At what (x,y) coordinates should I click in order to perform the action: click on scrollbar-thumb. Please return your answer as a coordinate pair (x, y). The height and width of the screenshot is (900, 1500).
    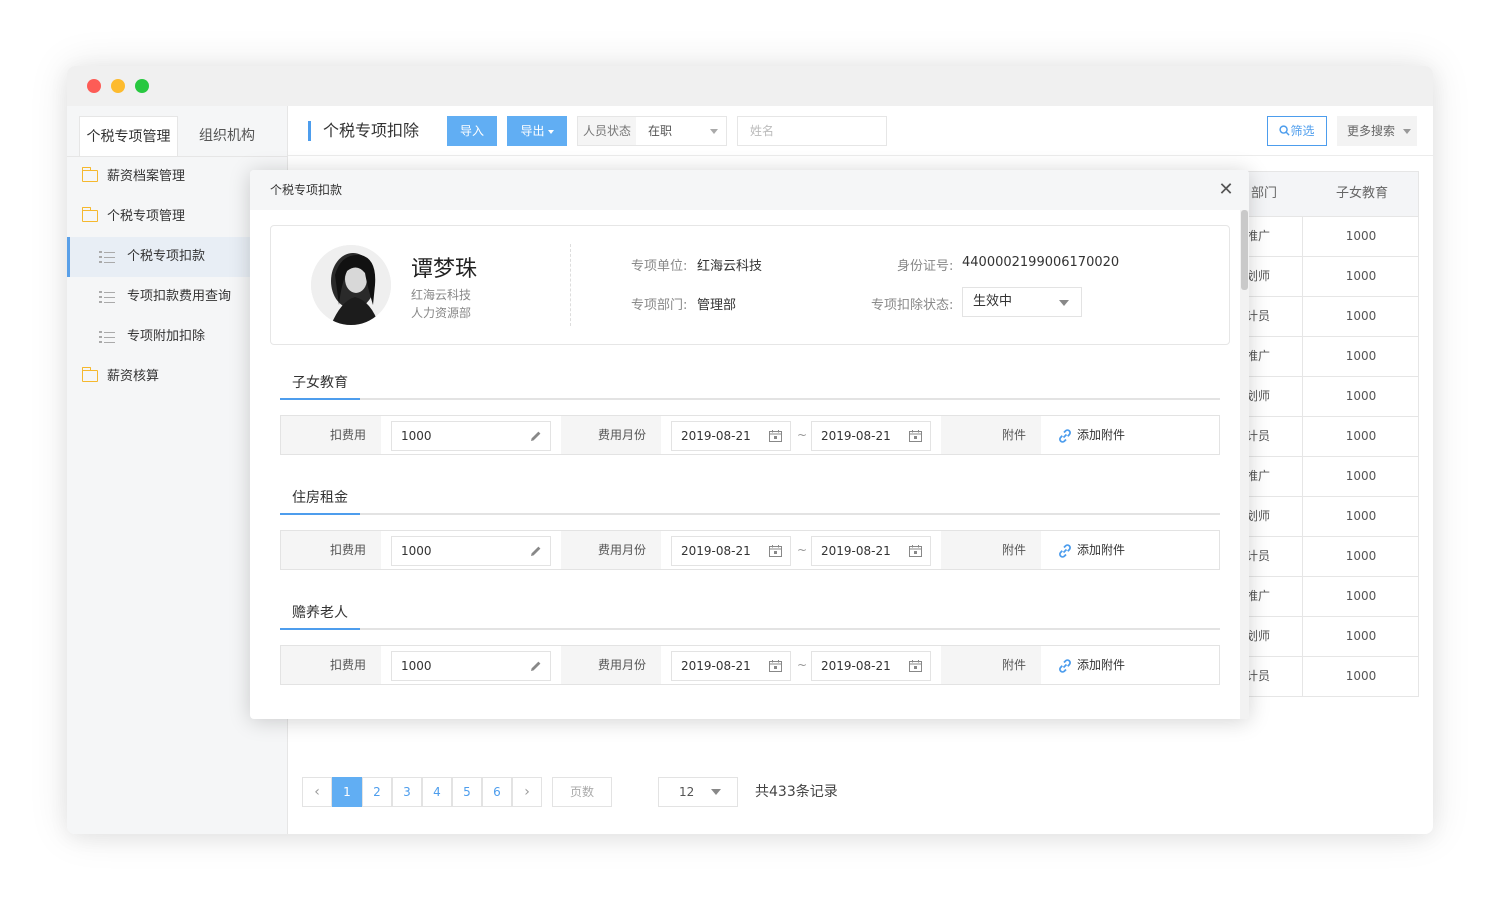
    Looking at the image, I should click on (1244, 250).